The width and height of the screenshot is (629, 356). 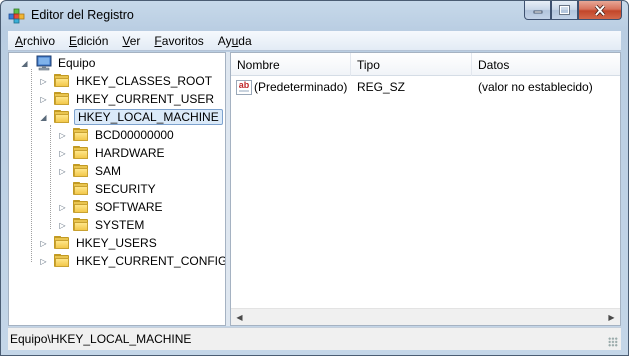 I want to click on tree-item-bcd00000000: ▷ BCD00000000, so click(x=117, y=135).